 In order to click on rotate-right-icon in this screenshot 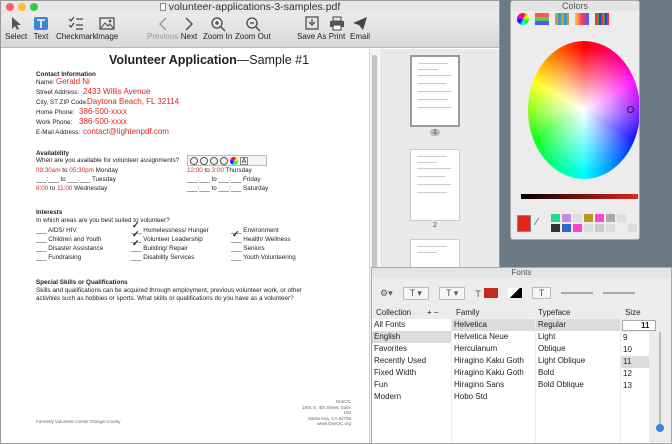, I will do `click(224, 161)`.